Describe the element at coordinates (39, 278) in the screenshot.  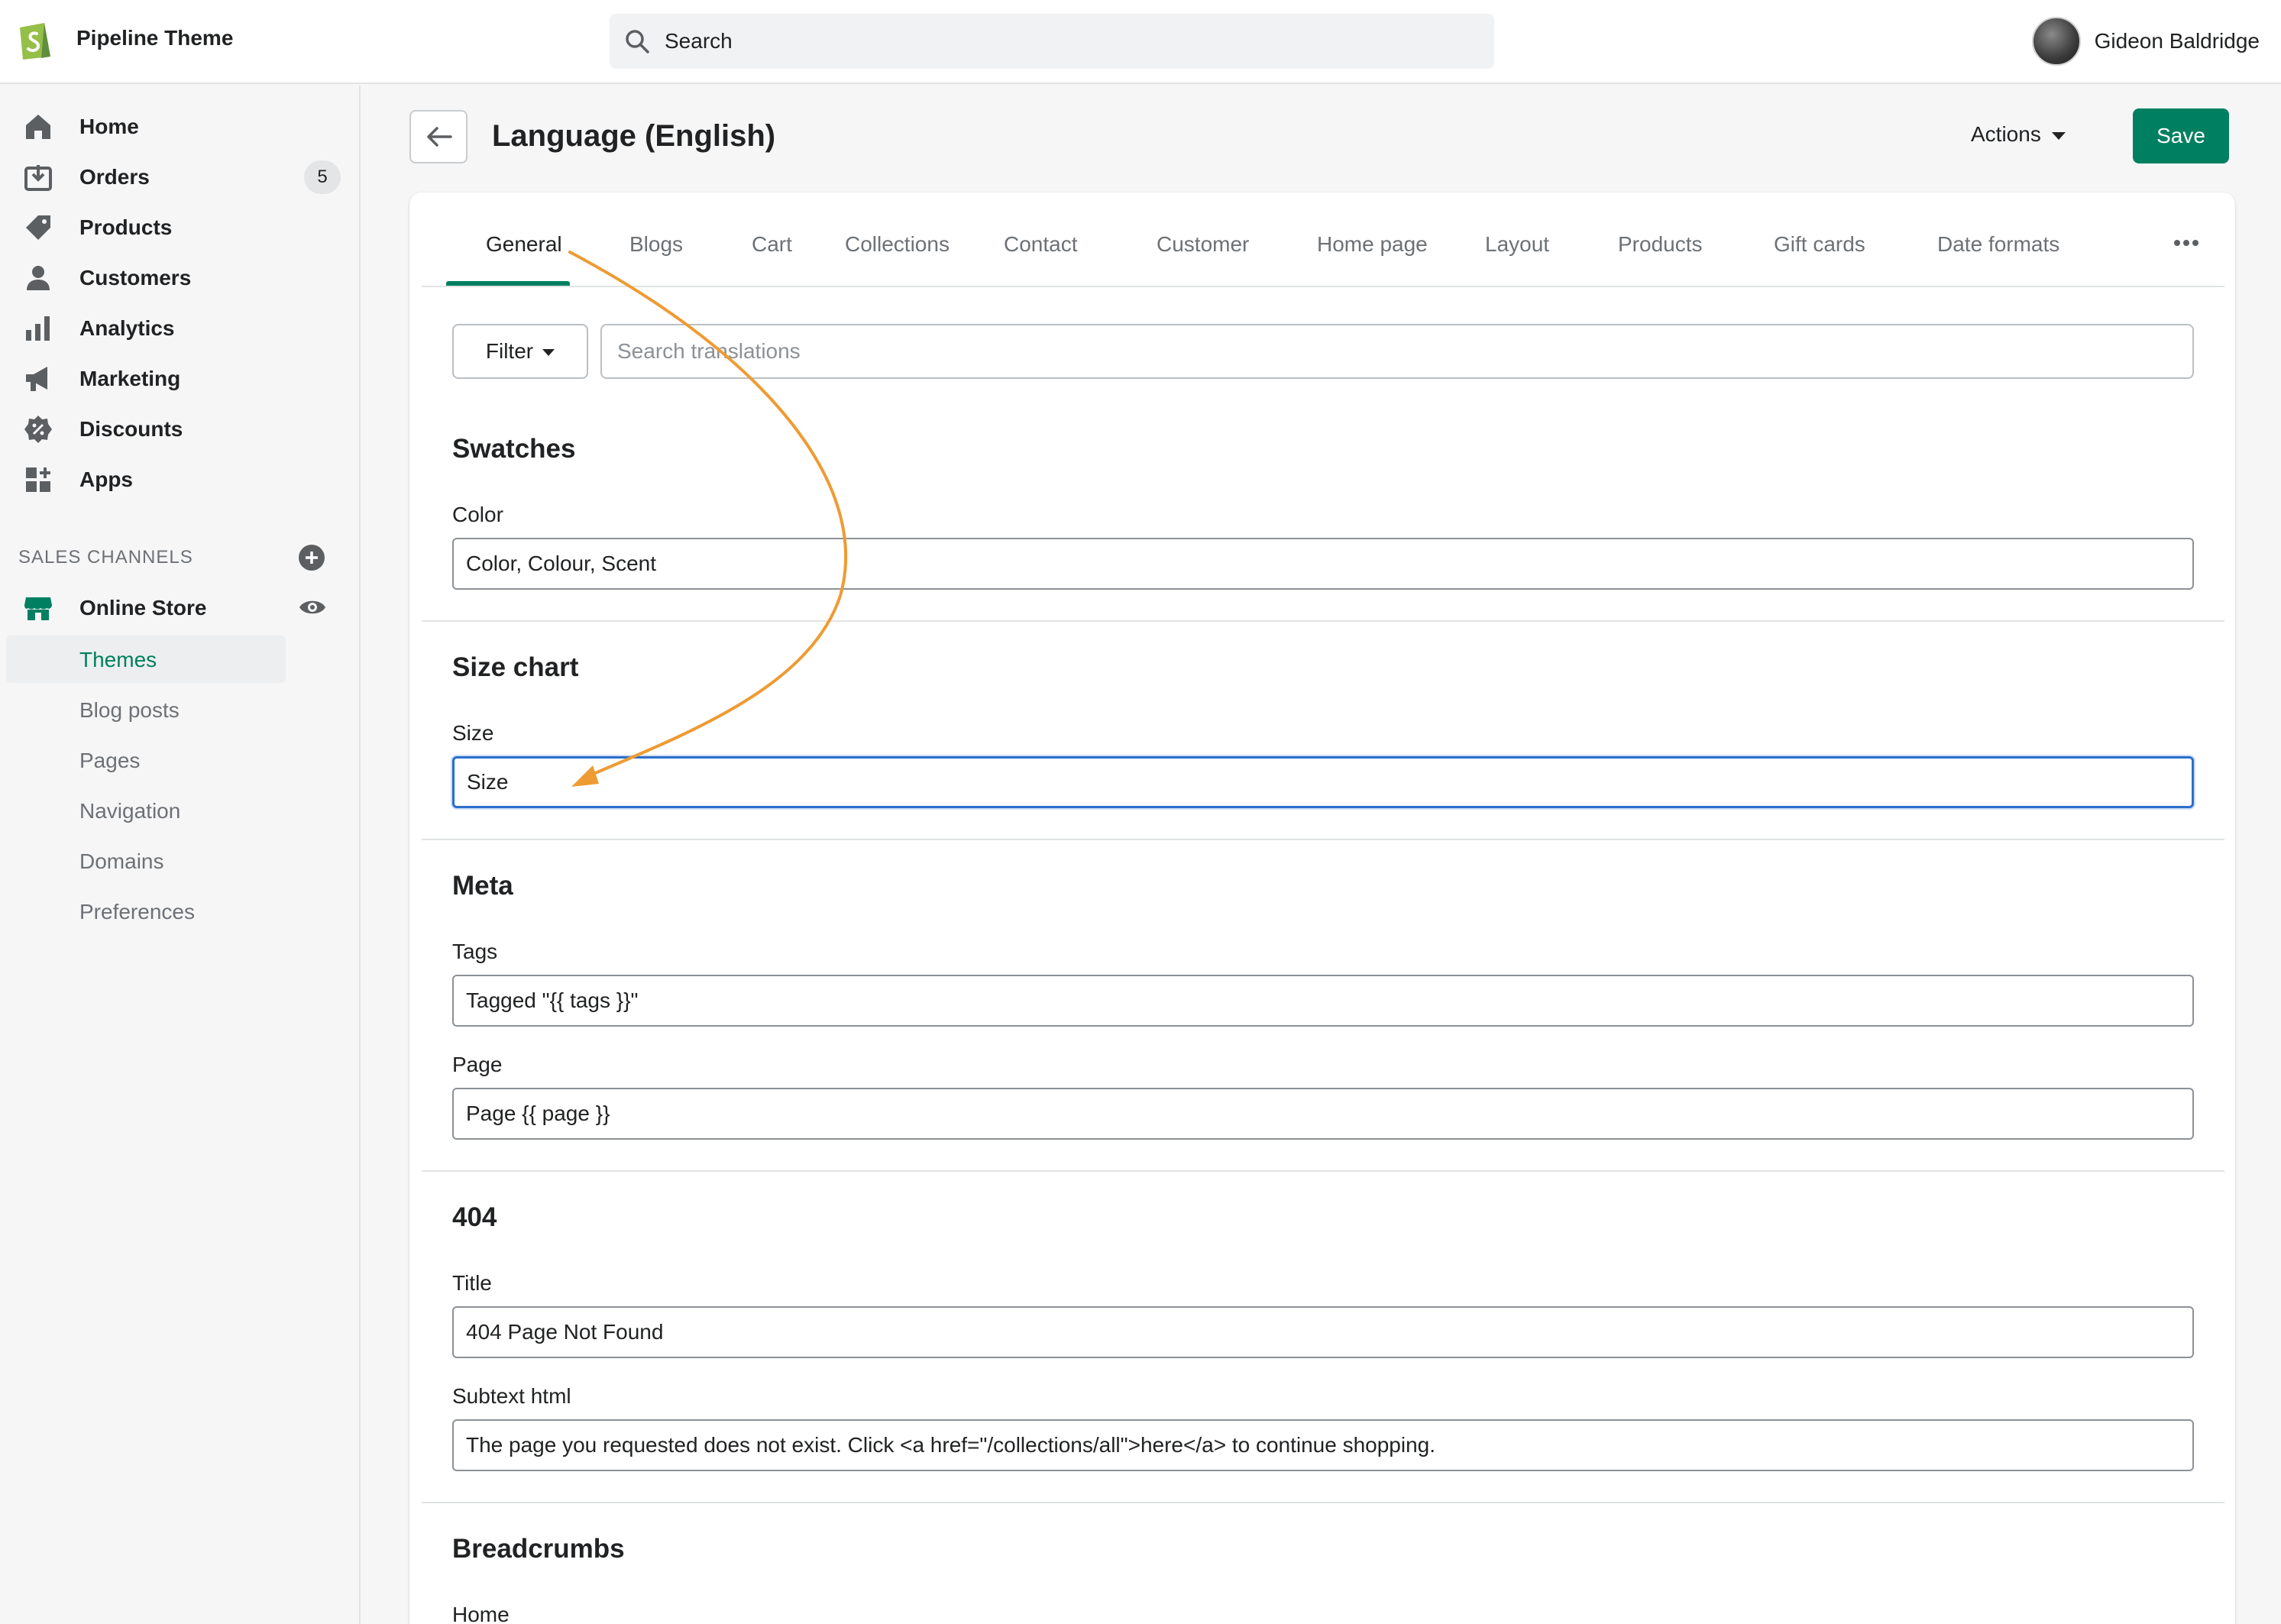
I see `person-icon` at that location.